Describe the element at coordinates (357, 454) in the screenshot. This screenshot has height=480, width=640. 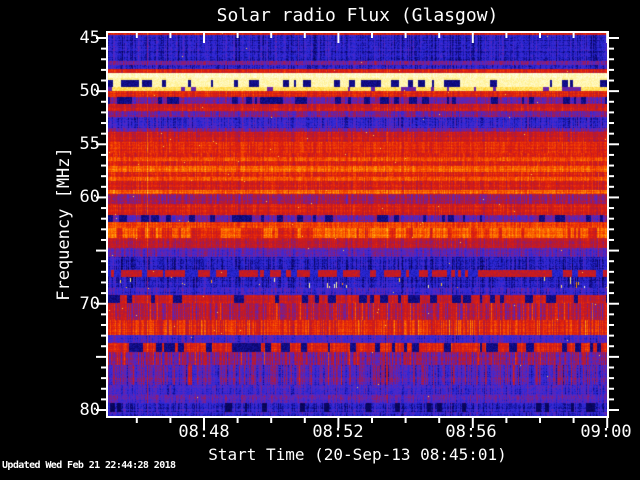
I see `x-axis-title: Start Time (20-Sep-13 08:45:01)` at that location.